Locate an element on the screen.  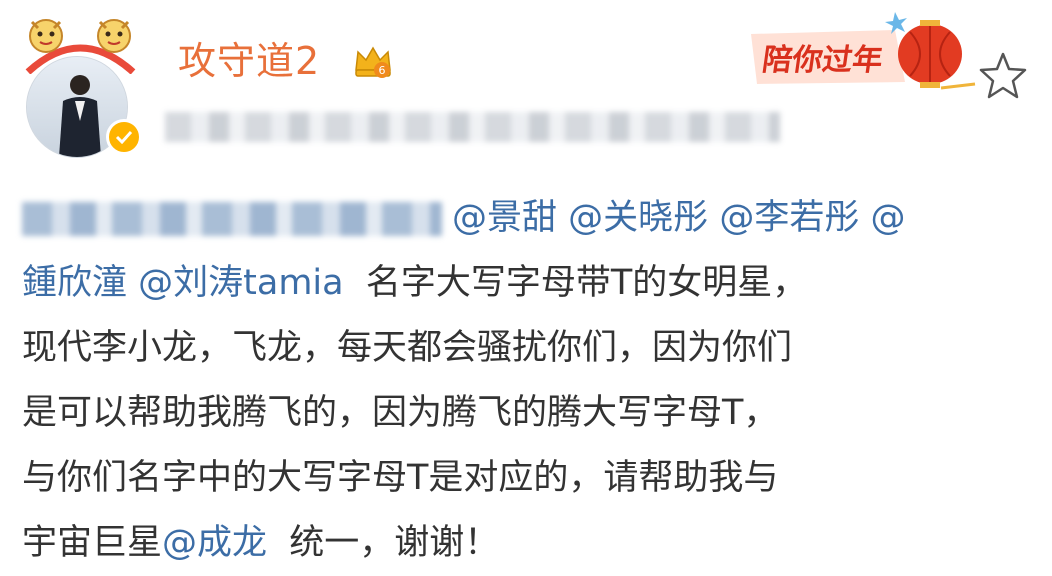
mention-zhongxintong-start: @ is located at coordinates (887, 218).